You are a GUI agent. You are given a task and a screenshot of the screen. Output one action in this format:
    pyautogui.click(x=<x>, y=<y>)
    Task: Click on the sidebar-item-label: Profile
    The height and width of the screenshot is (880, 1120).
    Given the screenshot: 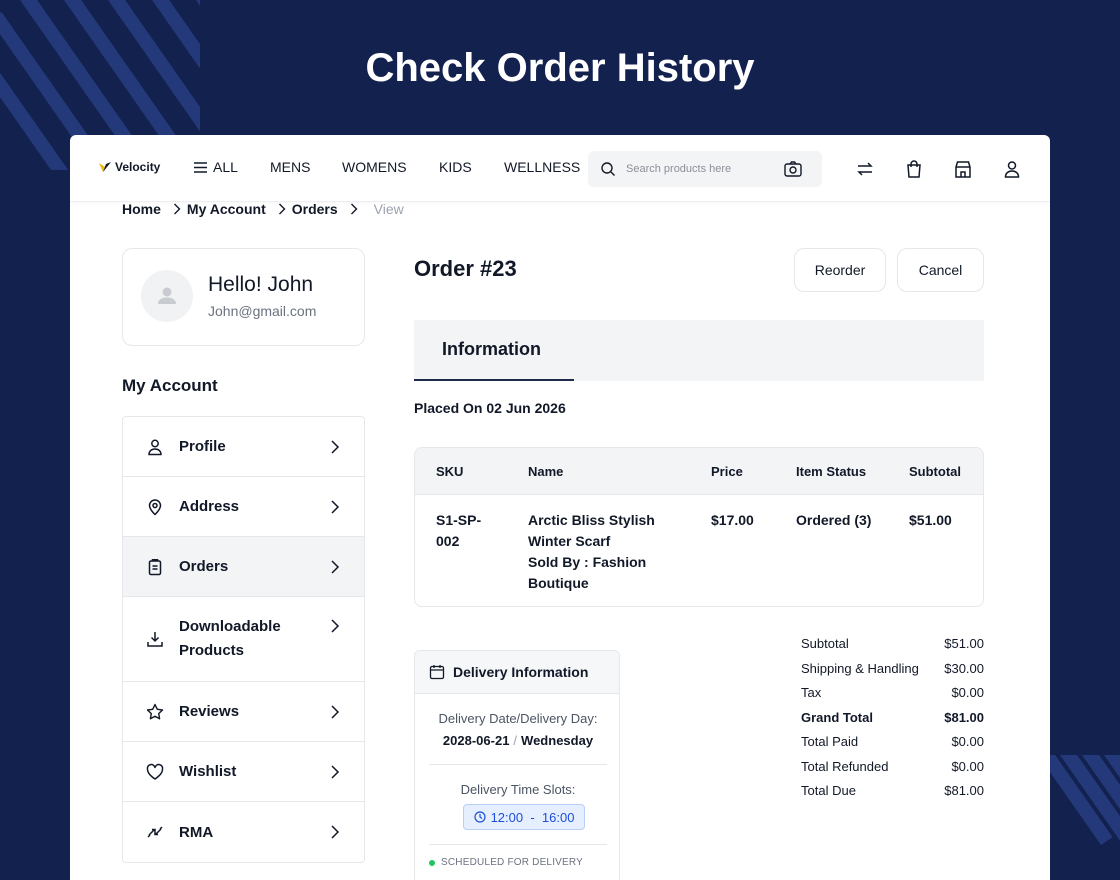 What is the action you would take?
    pyautogui.click(x=202, y=446)
    